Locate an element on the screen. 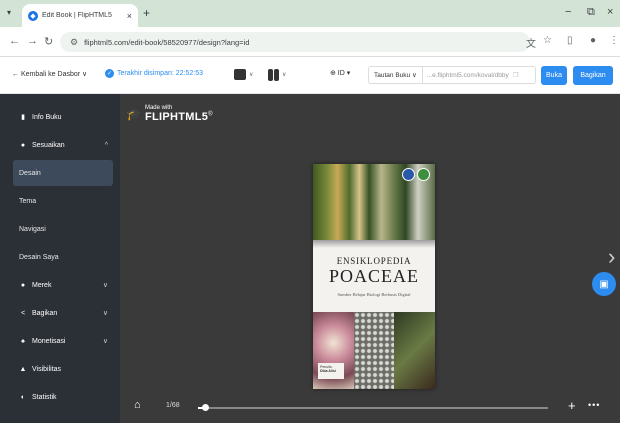 The height and width of the screenshot is (423, 620). minimize-icon: − is located at coordinates (568, 12).